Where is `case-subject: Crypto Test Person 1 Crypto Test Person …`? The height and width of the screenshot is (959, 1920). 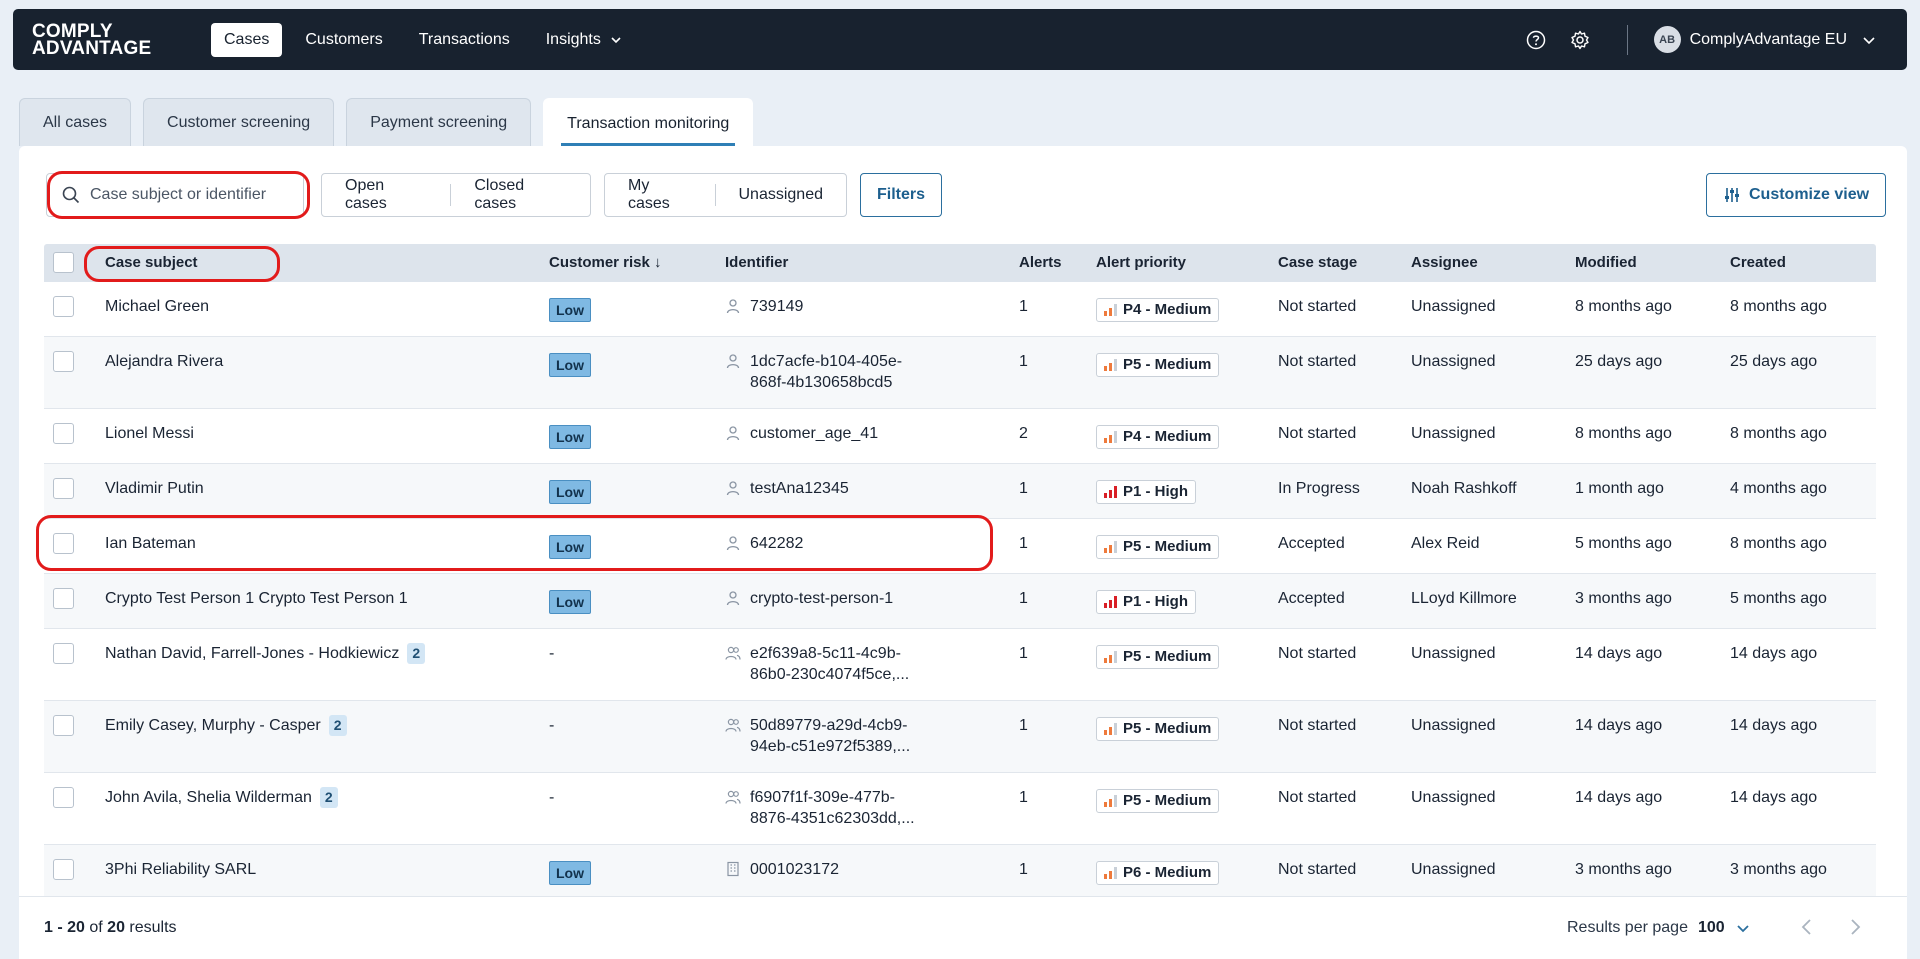
case-subject: Crypto Test Person 1 Crypto Test Person … is located at coordinates (256, 598).